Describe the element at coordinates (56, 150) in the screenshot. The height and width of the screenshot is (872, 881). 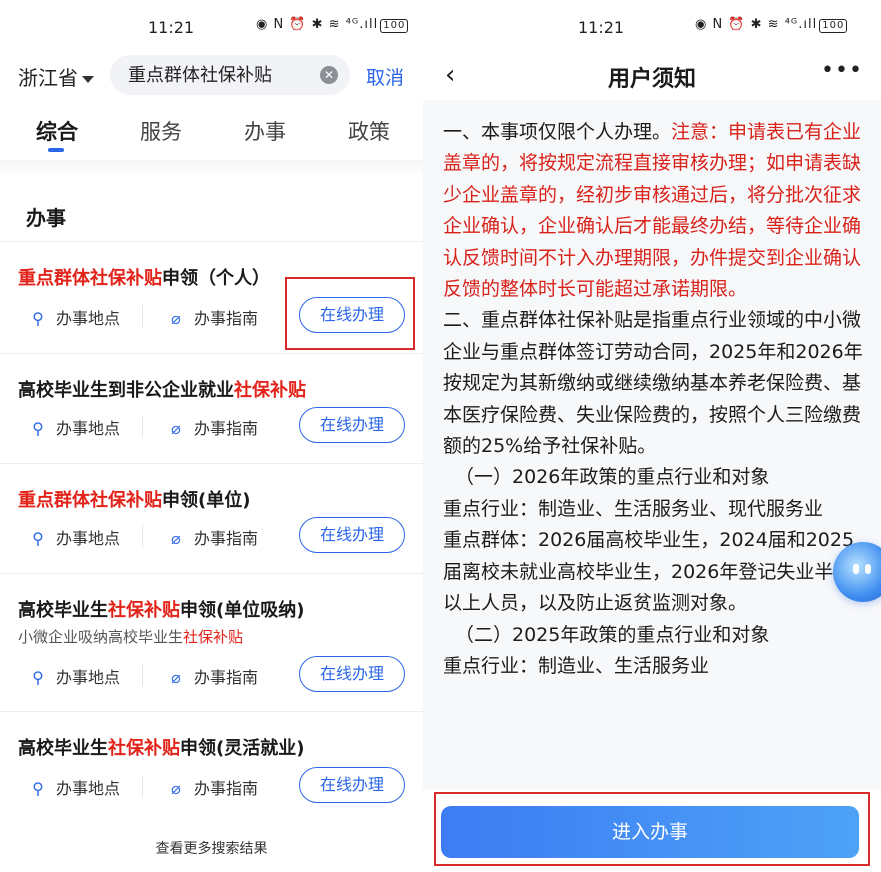
I see `active-tab-indicator` at that location.